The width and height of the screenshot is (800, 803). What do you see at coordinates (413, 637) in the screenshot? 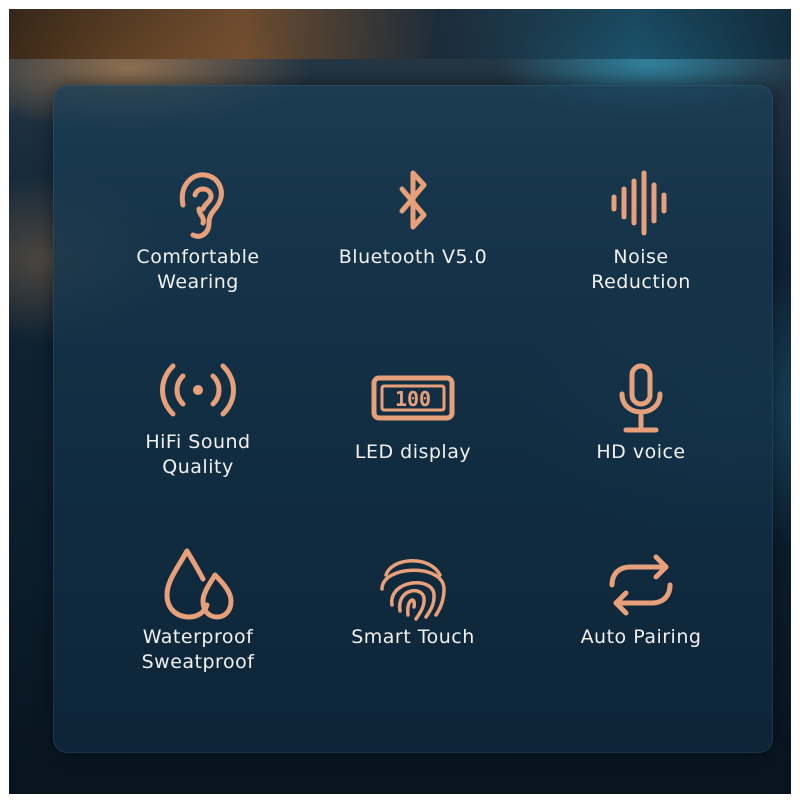
I see `feature-label-line1: Smart Touch` at bounding box center [413, 637].